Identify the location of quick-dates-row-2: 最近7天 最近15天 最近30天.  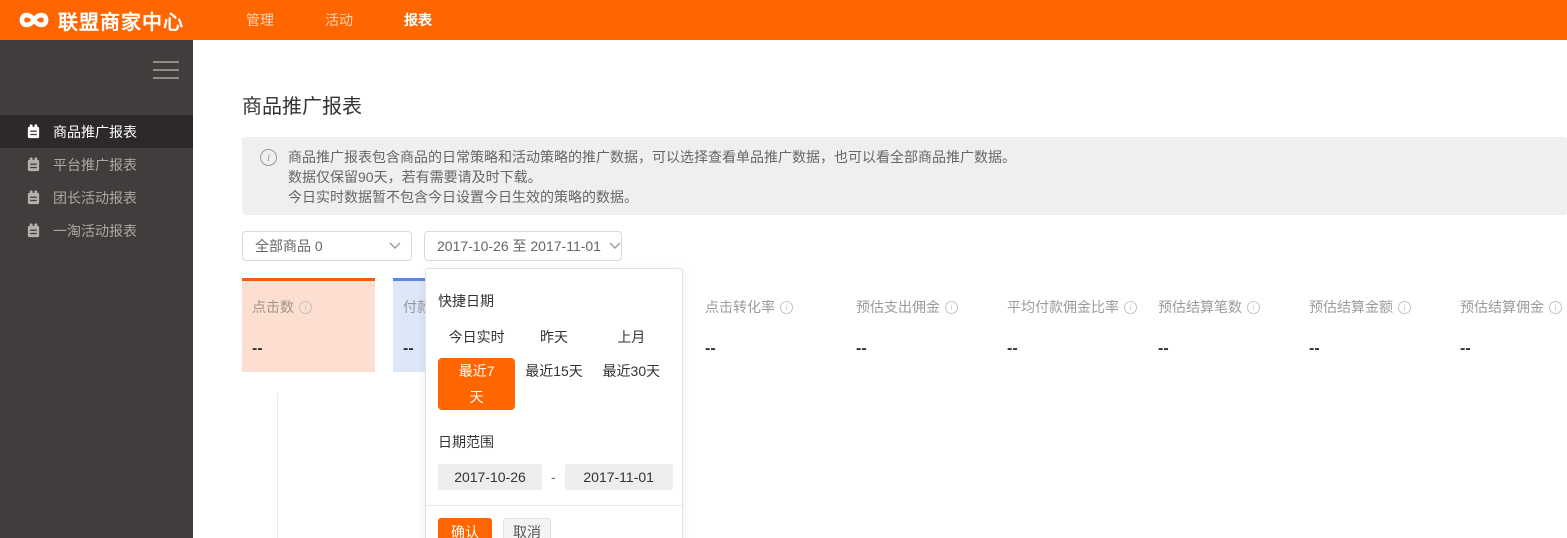
(554, 384).